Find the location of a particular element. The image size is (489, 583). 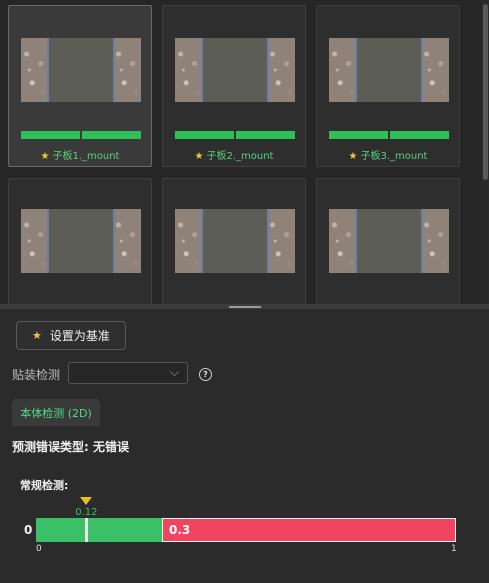

set-as-baseline-button: ★ 设置为基准 is located at coordinates (71, 335).